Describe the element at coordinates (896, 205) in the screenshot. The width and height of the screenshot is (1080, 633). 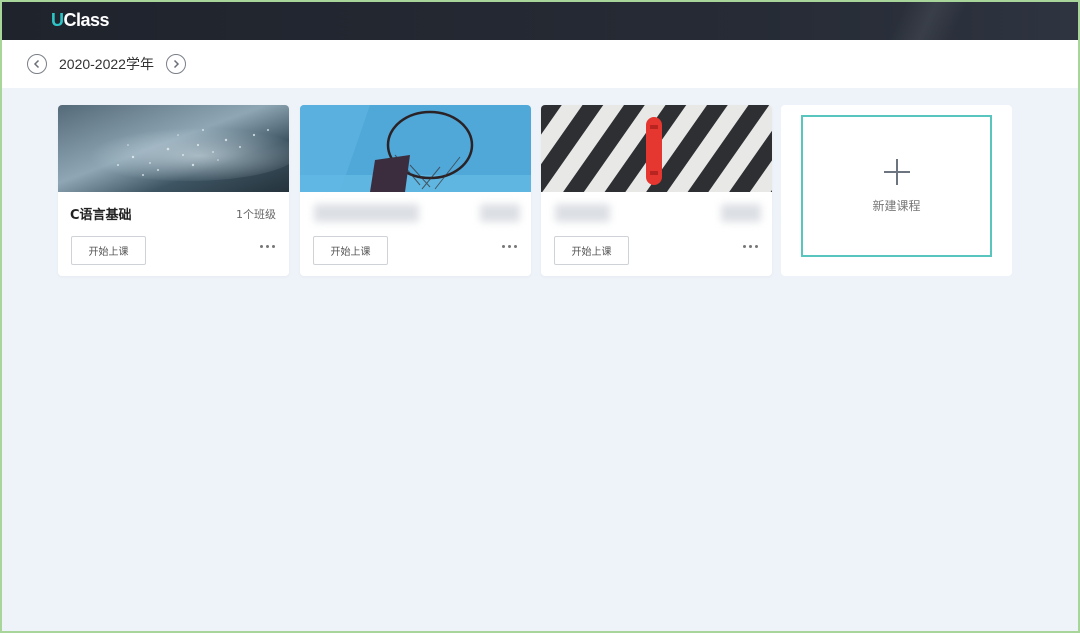
I see `new-course-label: 新建课程` at that location.